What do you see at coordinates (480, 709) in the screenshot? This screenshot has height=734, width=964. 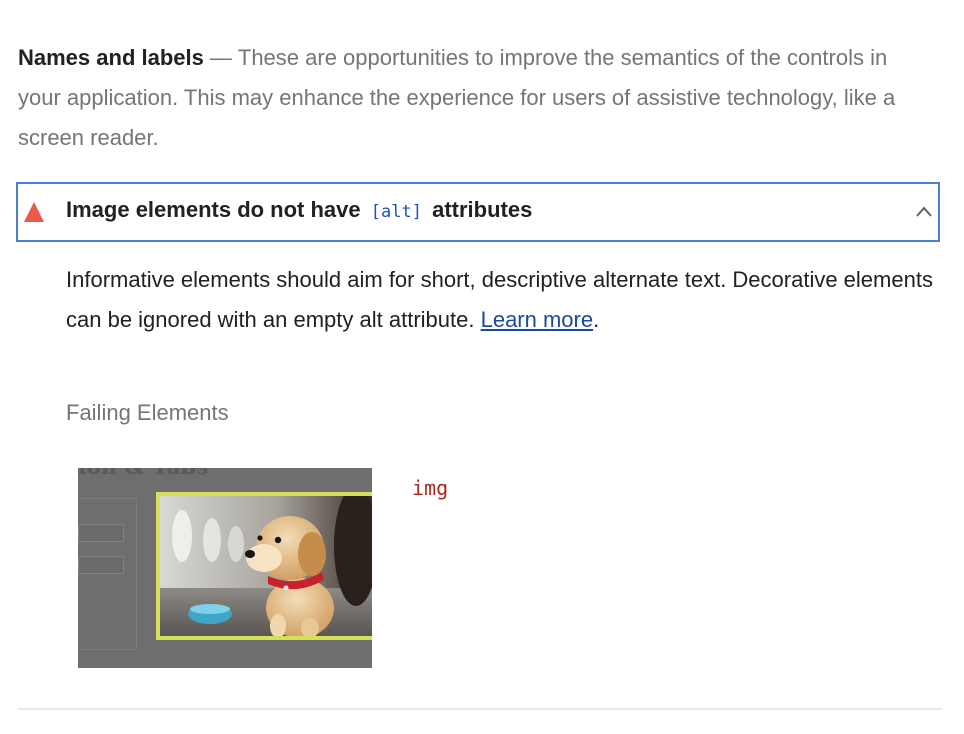 I see `section-divider` at bounding box center [480, 709].